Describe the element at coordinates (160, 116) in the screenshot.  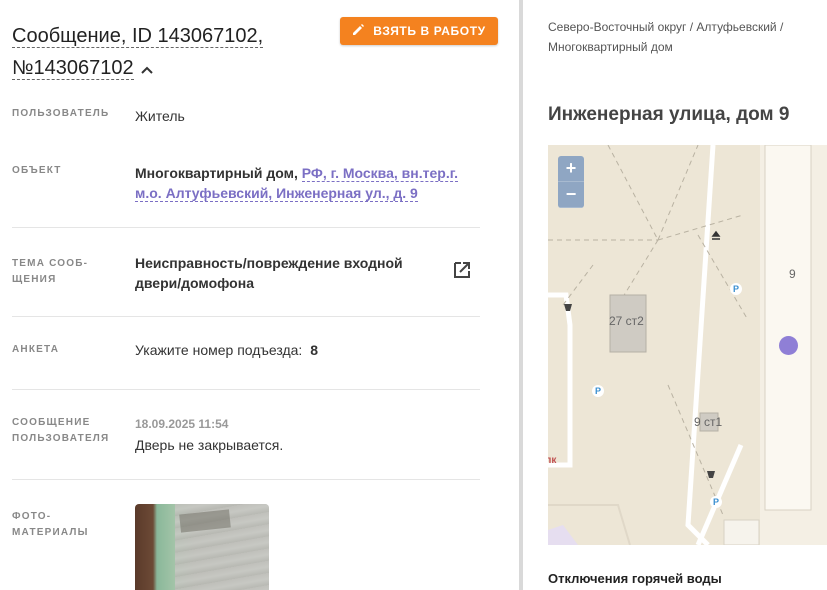
I see `user-value: Житель` at that location.